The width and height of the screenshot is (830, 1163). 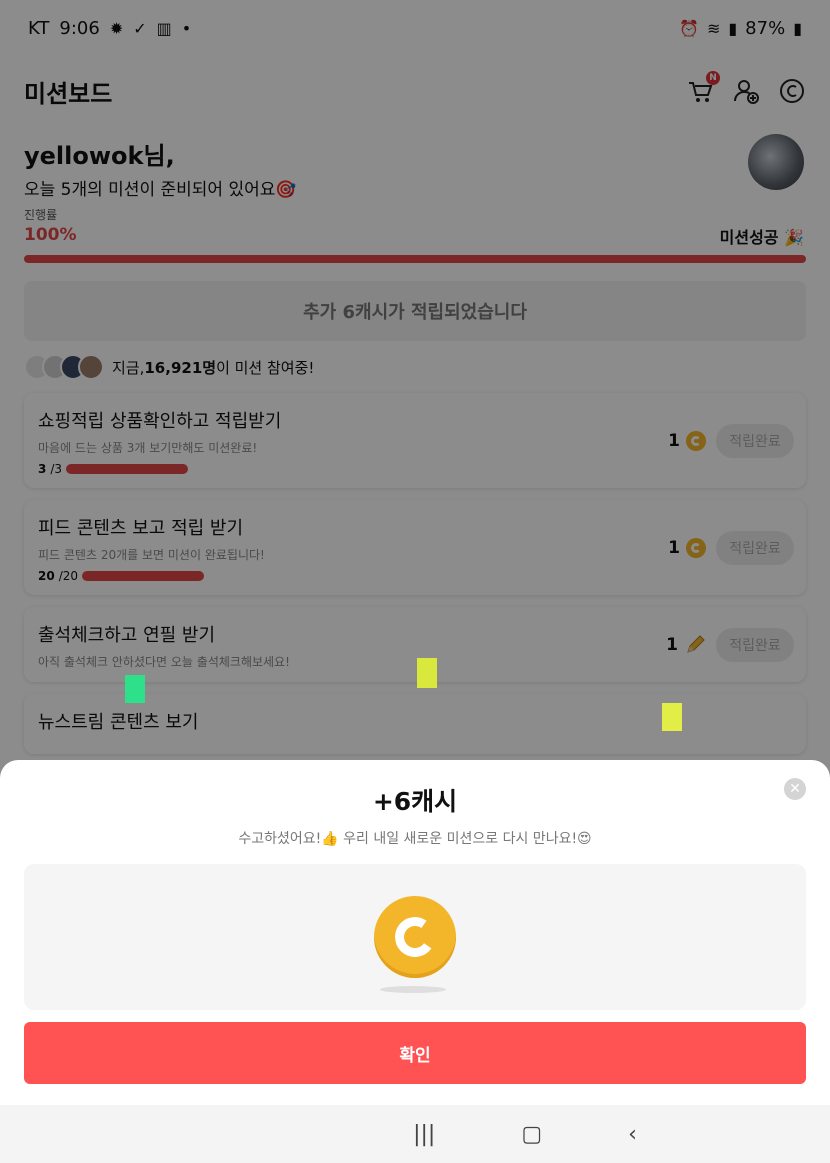 What do you see at coordinates (415, 1053) in the screenshot?
I see `confirm-button: 확인` at bounding box center [415, 1053].